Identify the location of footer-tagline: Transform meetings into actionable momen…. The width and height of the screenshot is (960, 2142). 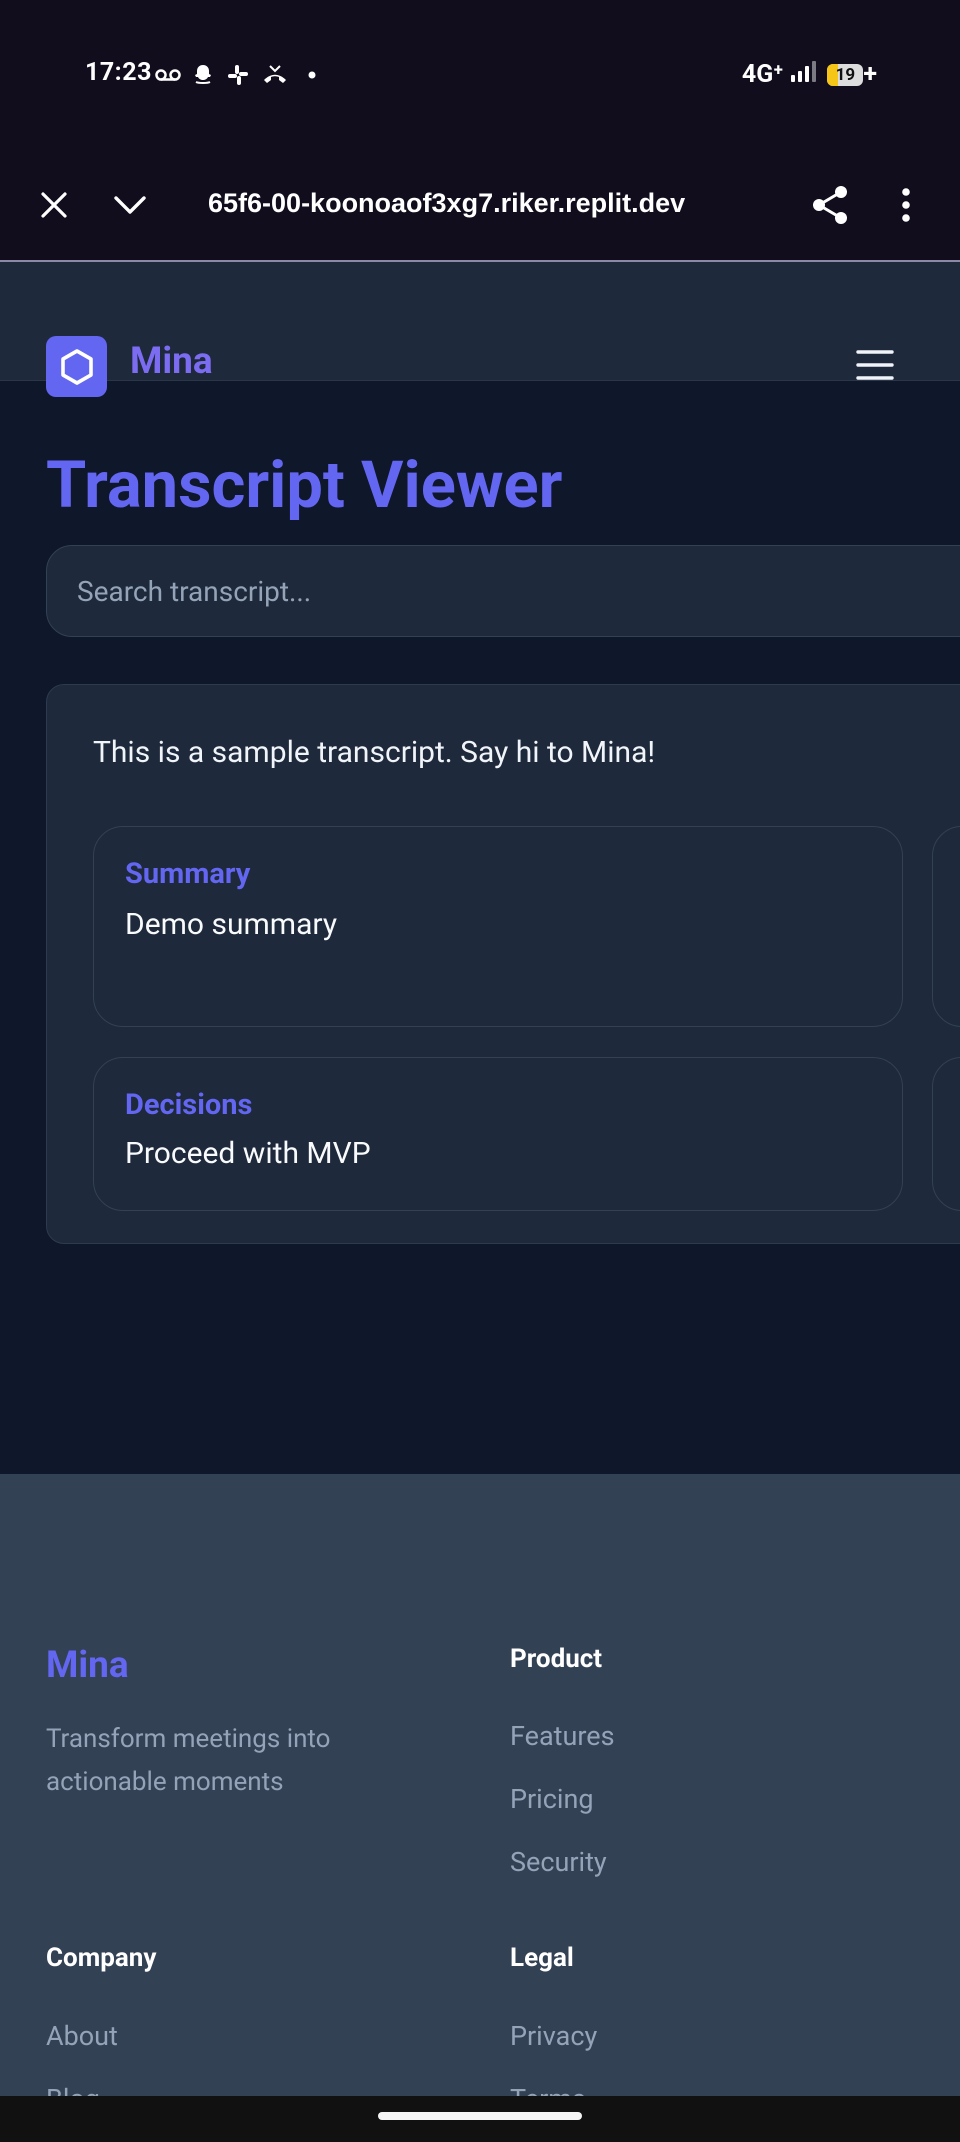
(188, 1760).